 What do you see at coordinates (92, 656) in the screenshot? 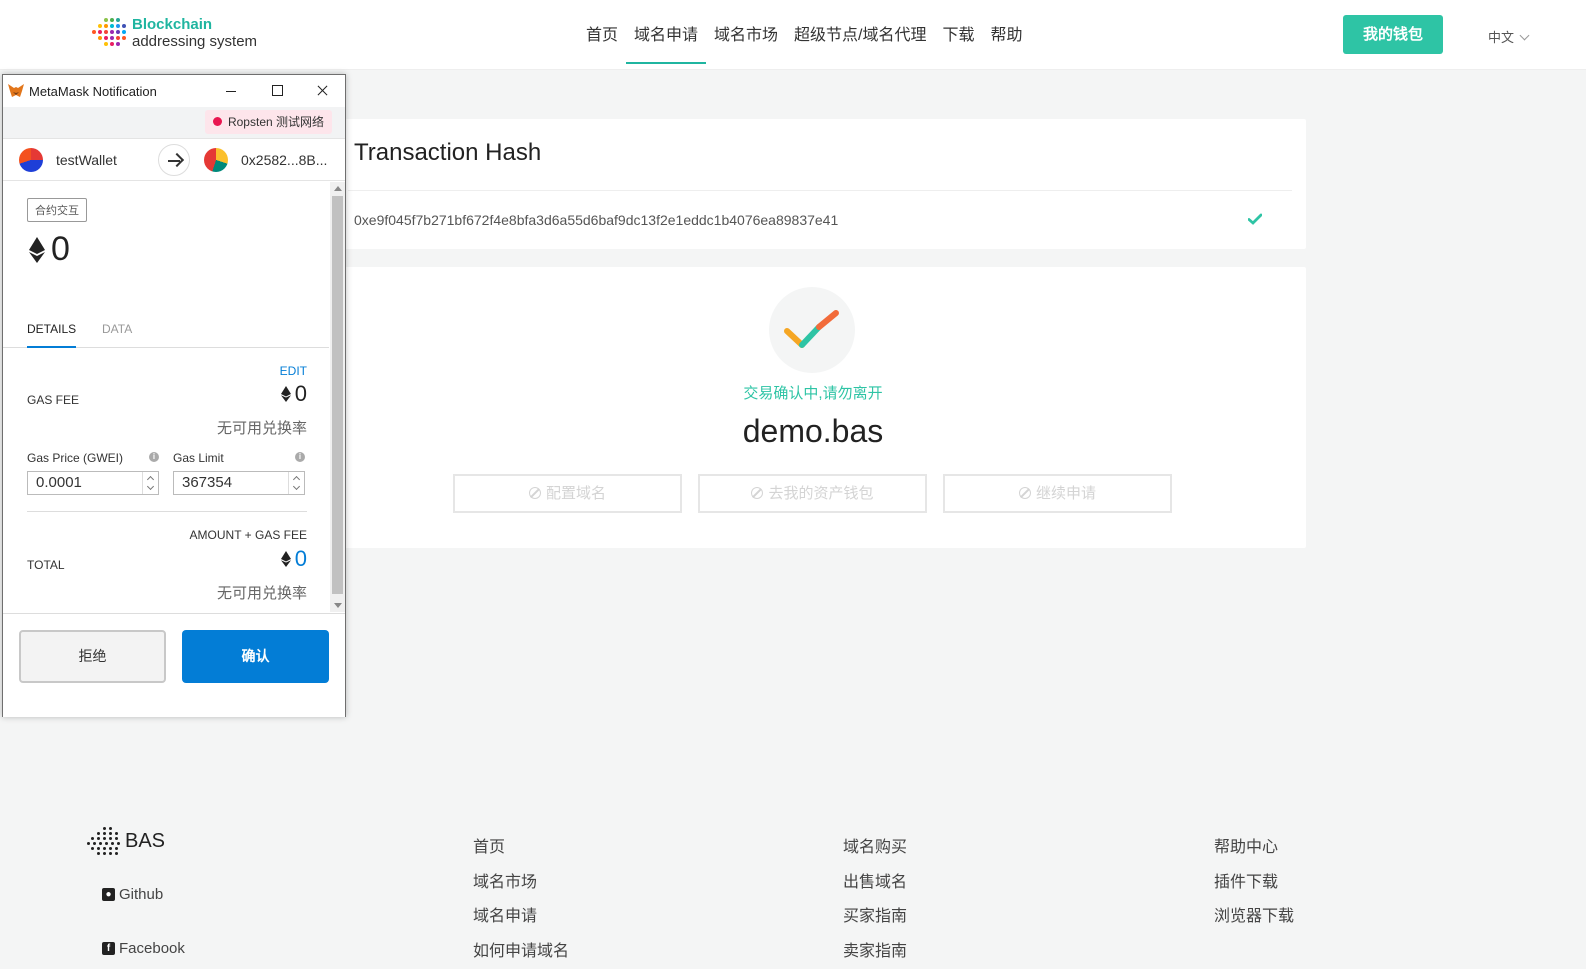
I see `reject-button: 拒绝` at bounding box center [92, 656].